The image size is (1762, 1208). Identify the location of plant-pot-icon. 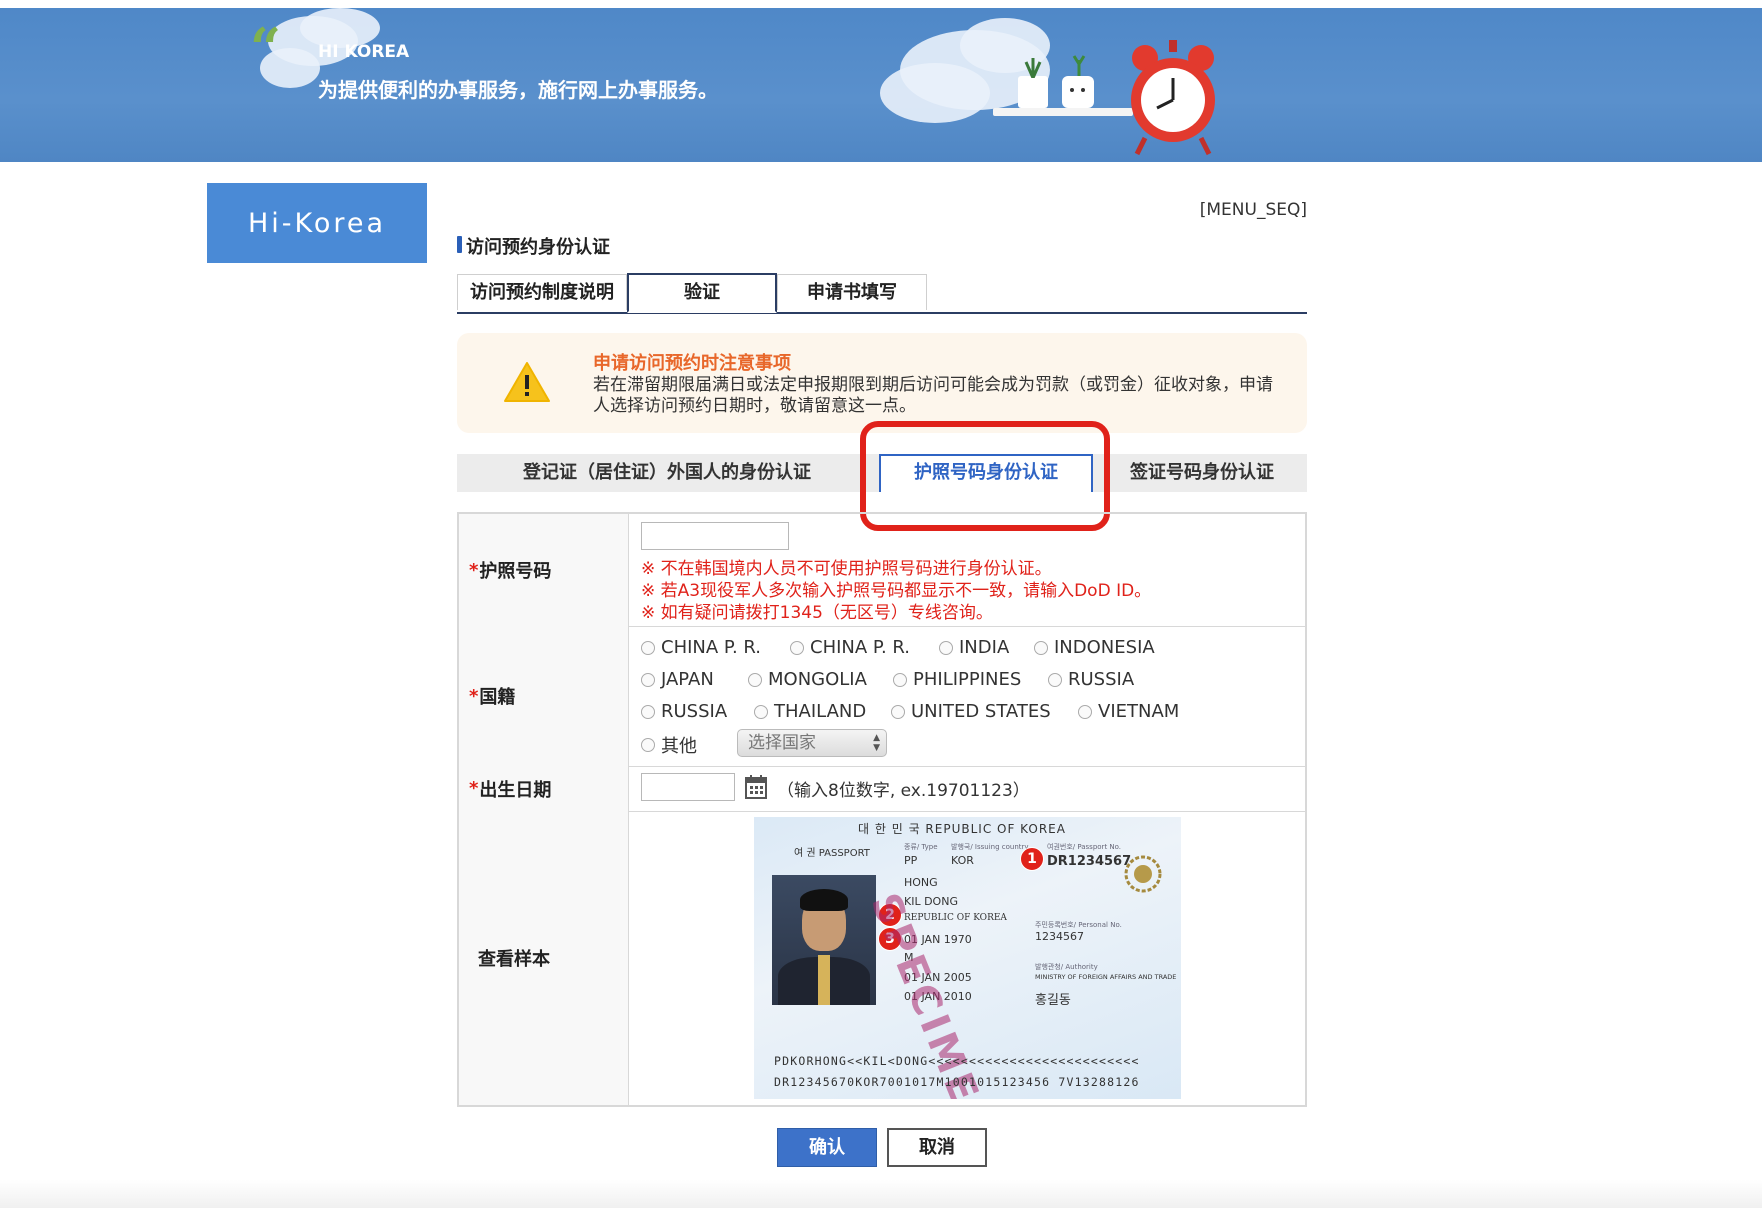
(1033, 92).